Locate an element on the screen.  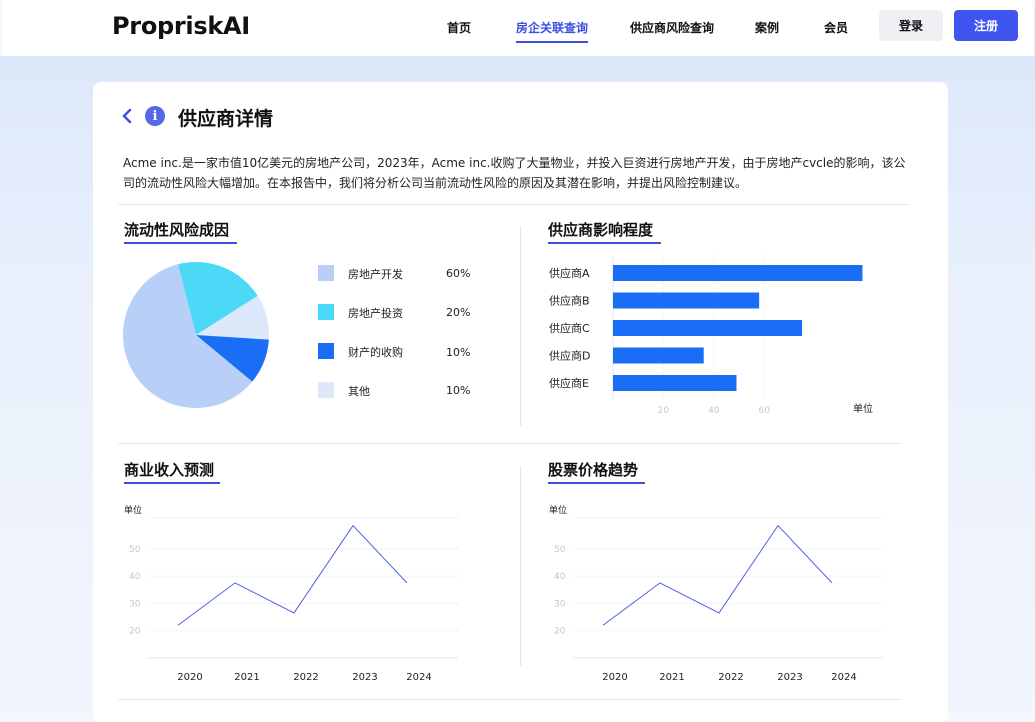
stock-price-line-chart: 单位 20 30 40 50 2020 2021 2022 2023 2024 is located at coordinates (716, 593).